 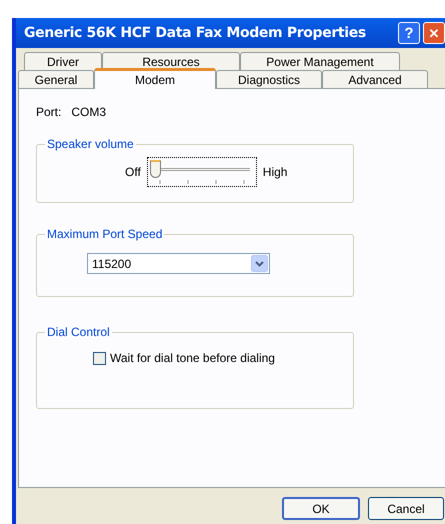 I want to click on tab: Driver, so click(x=63, y=61).